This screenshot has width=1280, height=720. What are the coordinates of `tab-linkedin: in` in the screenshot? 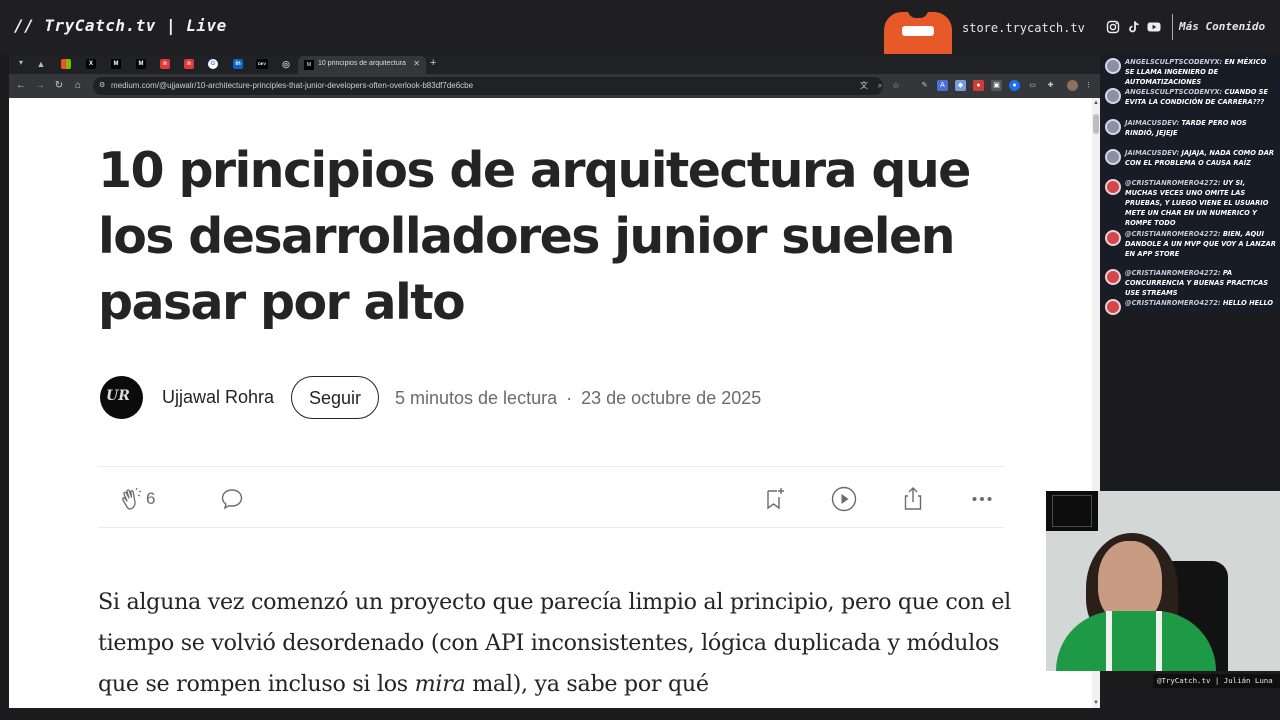 It's located at (238, 64).